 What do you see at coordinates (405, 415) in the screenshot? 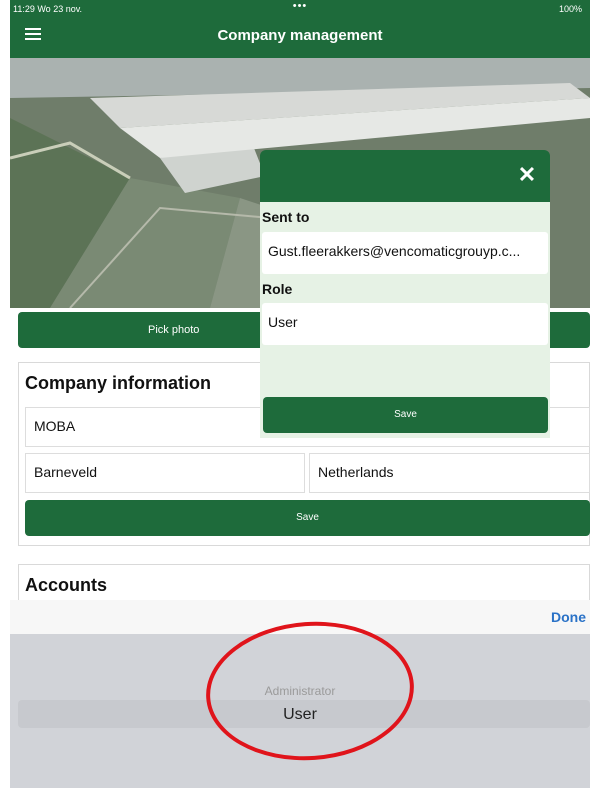
I see `invite-save-button: Save` at bounding box center [405, 415].